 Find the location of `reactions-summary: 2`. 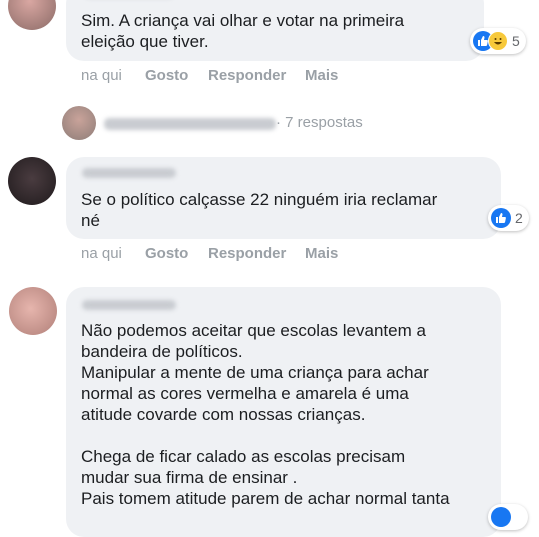

reactions-summary: 2 is located at coordinates (508, 218).